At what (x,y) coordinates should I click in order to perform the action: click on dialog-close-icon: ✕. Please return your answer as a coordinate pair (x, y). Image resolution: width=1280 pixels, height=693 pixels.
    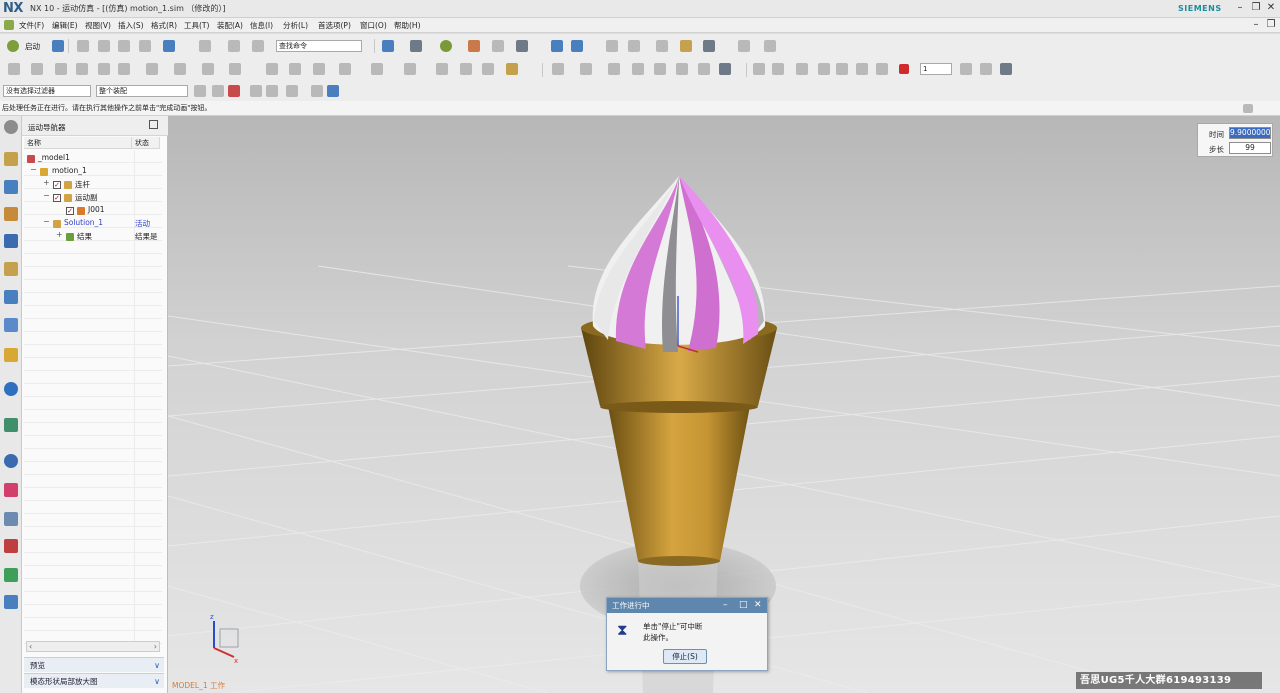
    Looking at the image, I should click on (758, 605).